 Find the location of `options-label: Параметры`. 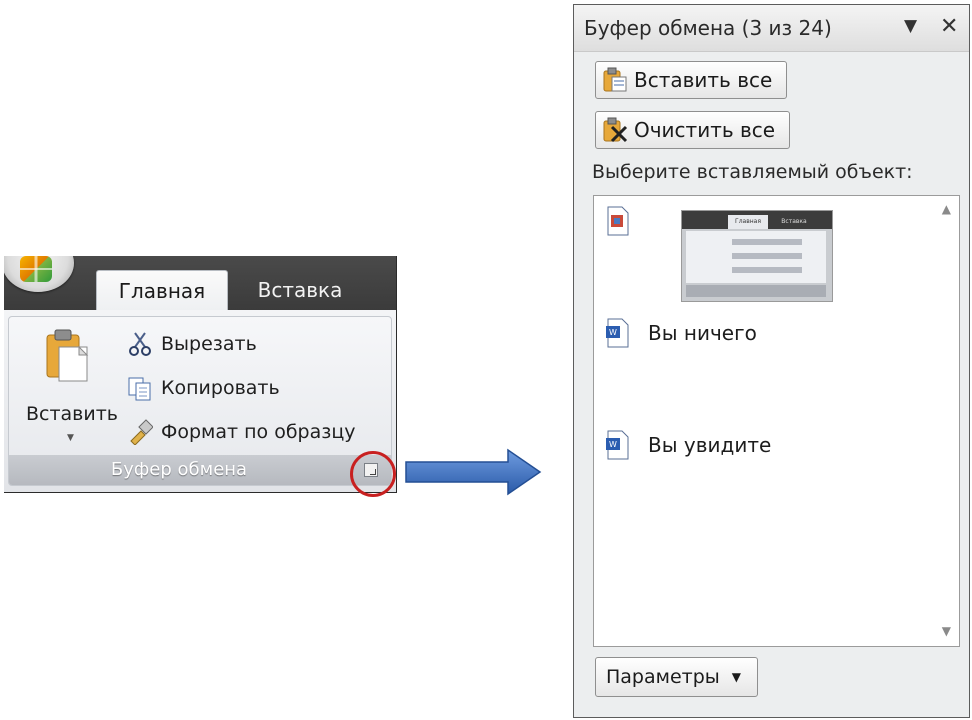

options-label: Параметры is located at coordinates (663, 677).